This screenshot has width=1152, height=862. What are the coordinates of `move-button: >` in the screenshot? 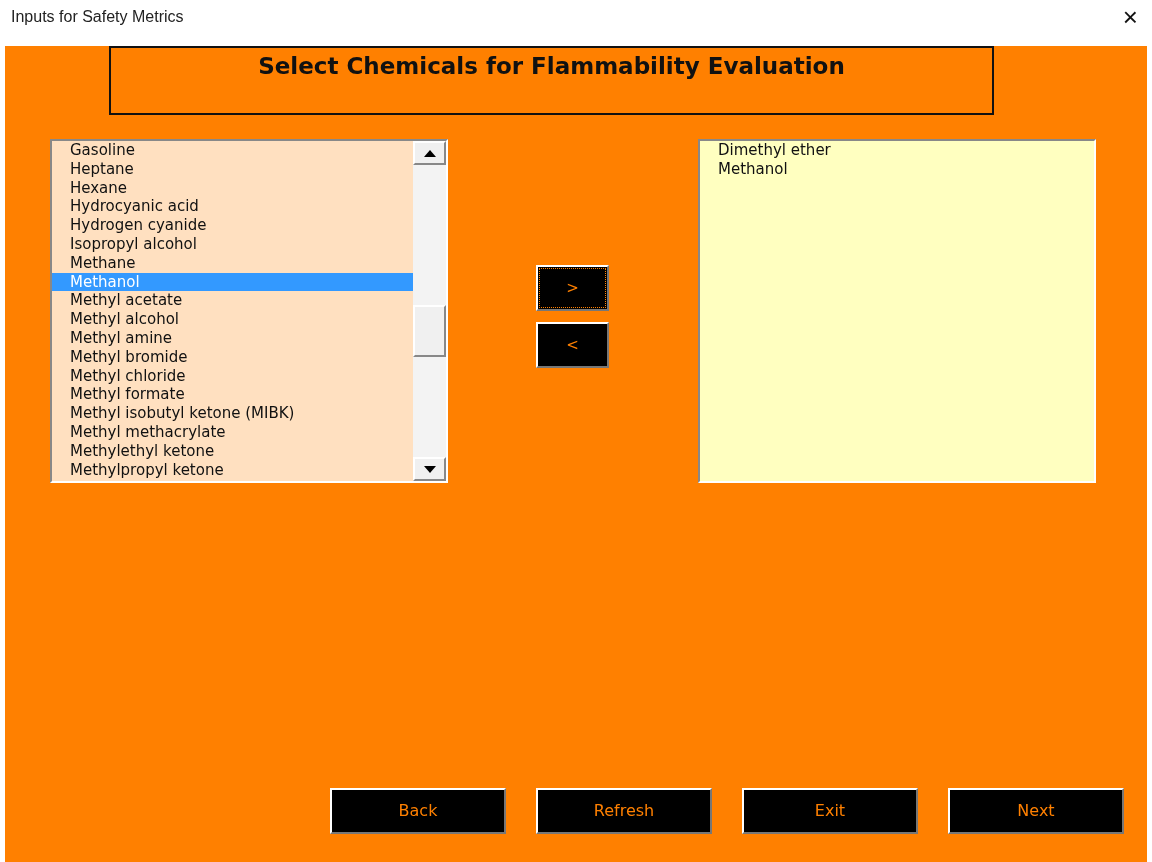 It's located at (572, 288).